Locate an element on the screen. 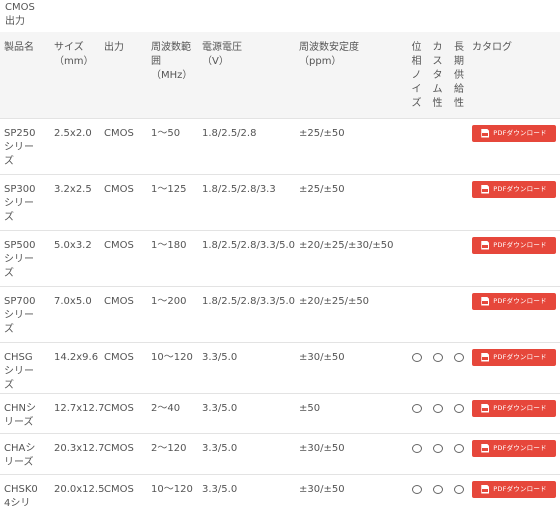 This screenshot has width=560, height=508. stability-cell: ±25/±50 is located at coordinates (352, 201).